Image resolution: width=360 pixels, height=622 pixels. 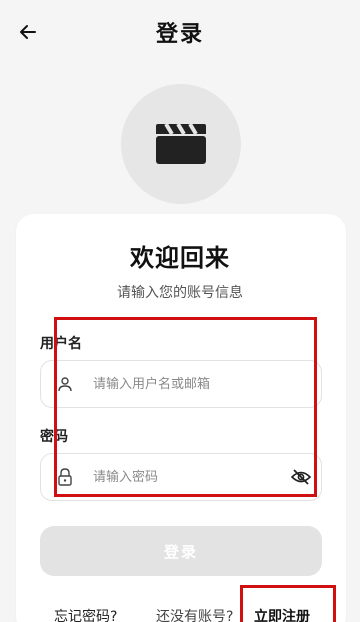 What do you see at coordinates (61, 344) in the screenshot?
I see `username-label: 用户名` at bounding box center [61, 344].